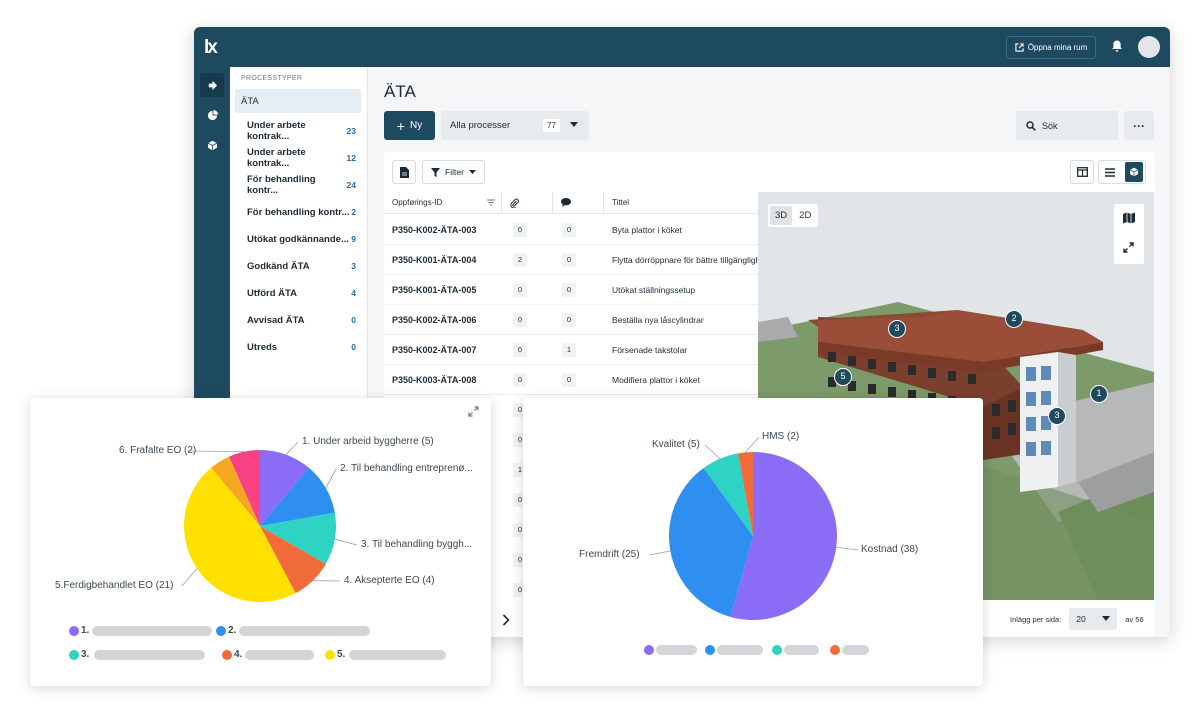  What do you see at coordinates (1110, 172) in the screenshot?
I see `list-view-button` at bounding box center [1110, 172].